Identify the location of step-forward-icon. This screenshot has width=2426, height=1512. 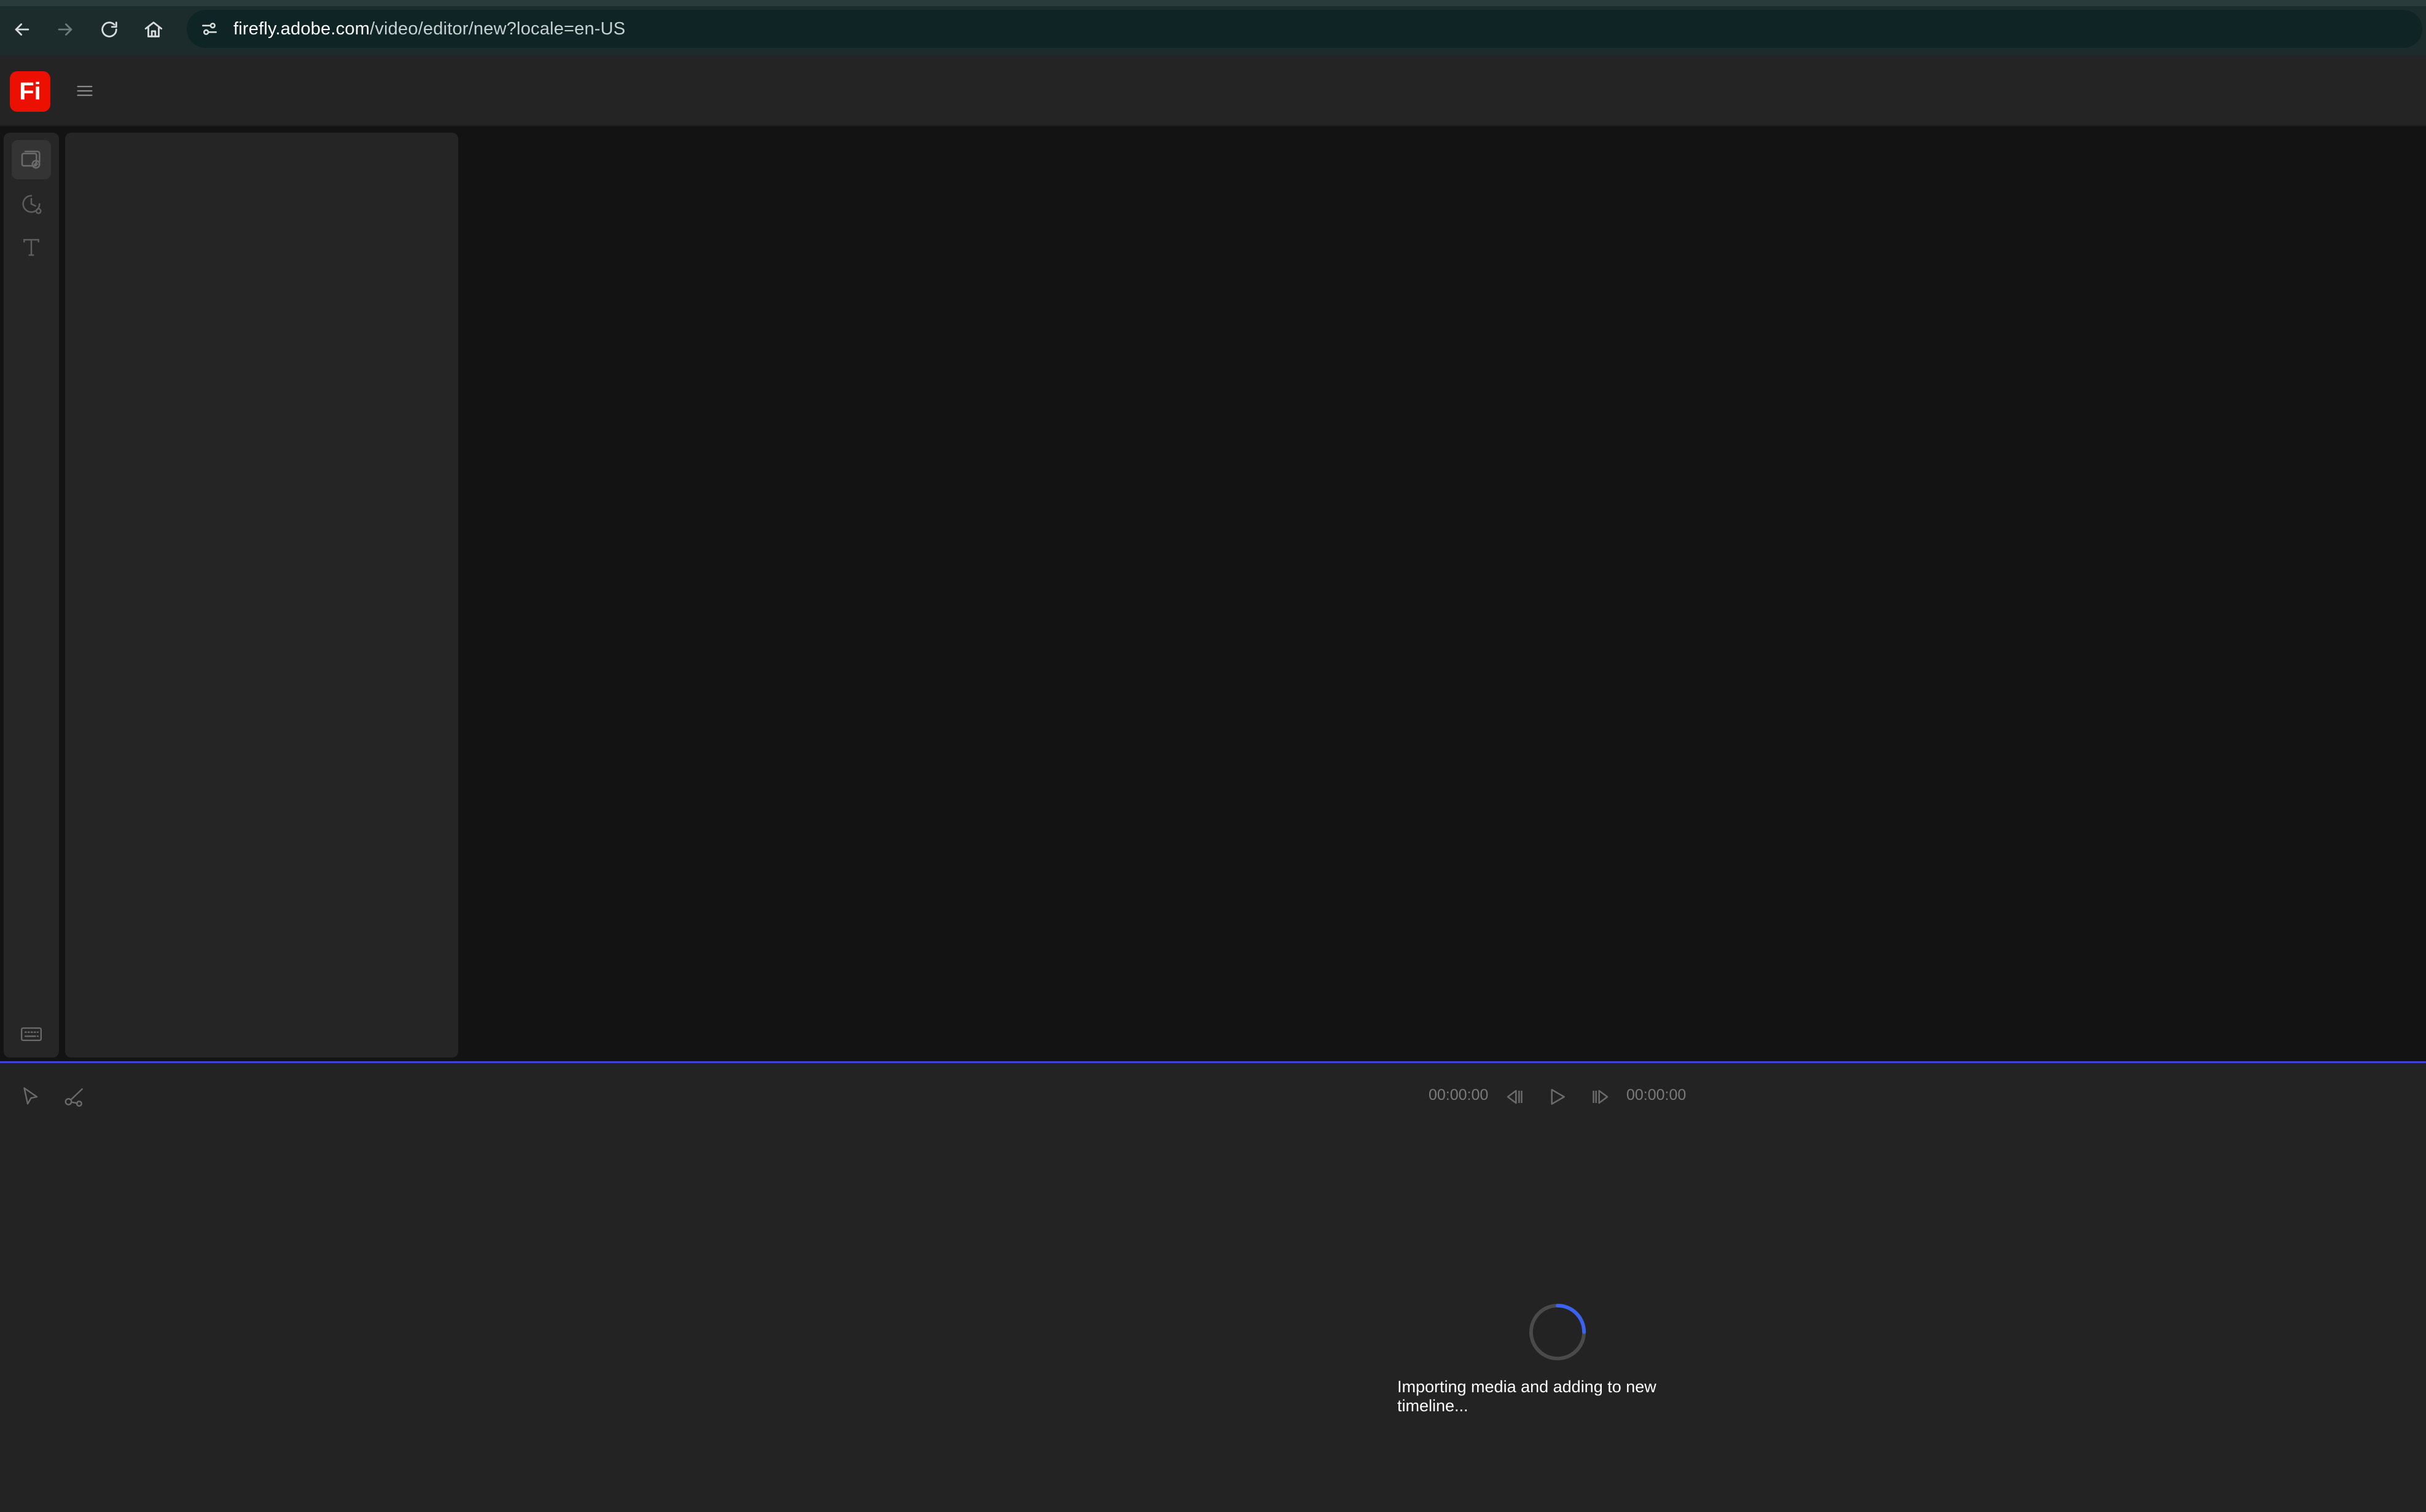
(1601, 1096).